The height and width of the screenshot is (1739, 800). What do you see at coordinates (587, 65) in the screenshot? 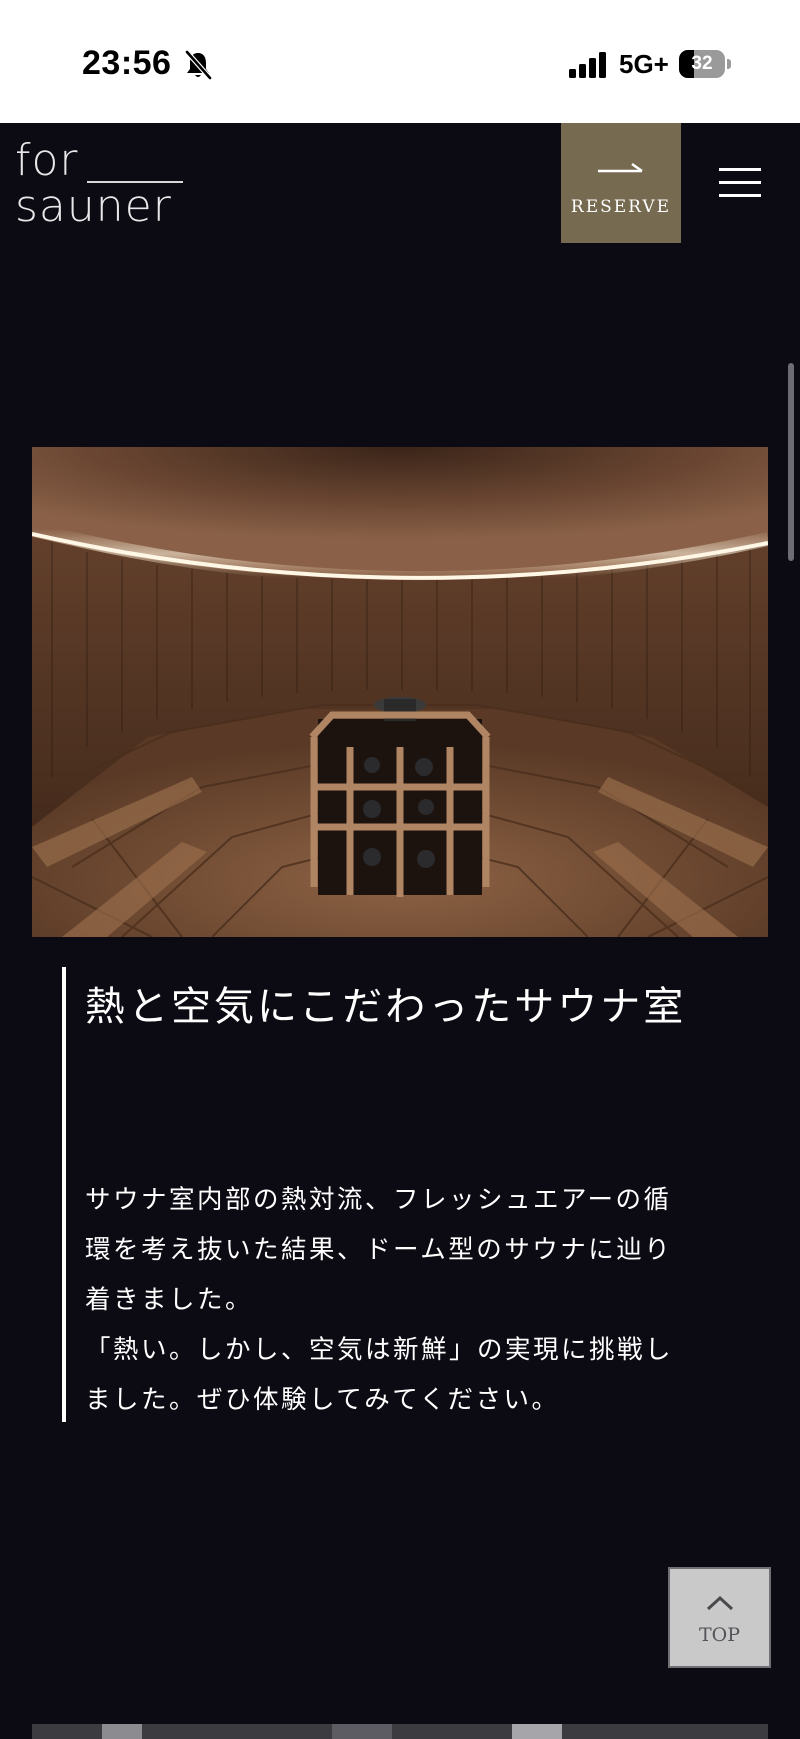
I see `signal-icon` at bounding box center [587, 65].